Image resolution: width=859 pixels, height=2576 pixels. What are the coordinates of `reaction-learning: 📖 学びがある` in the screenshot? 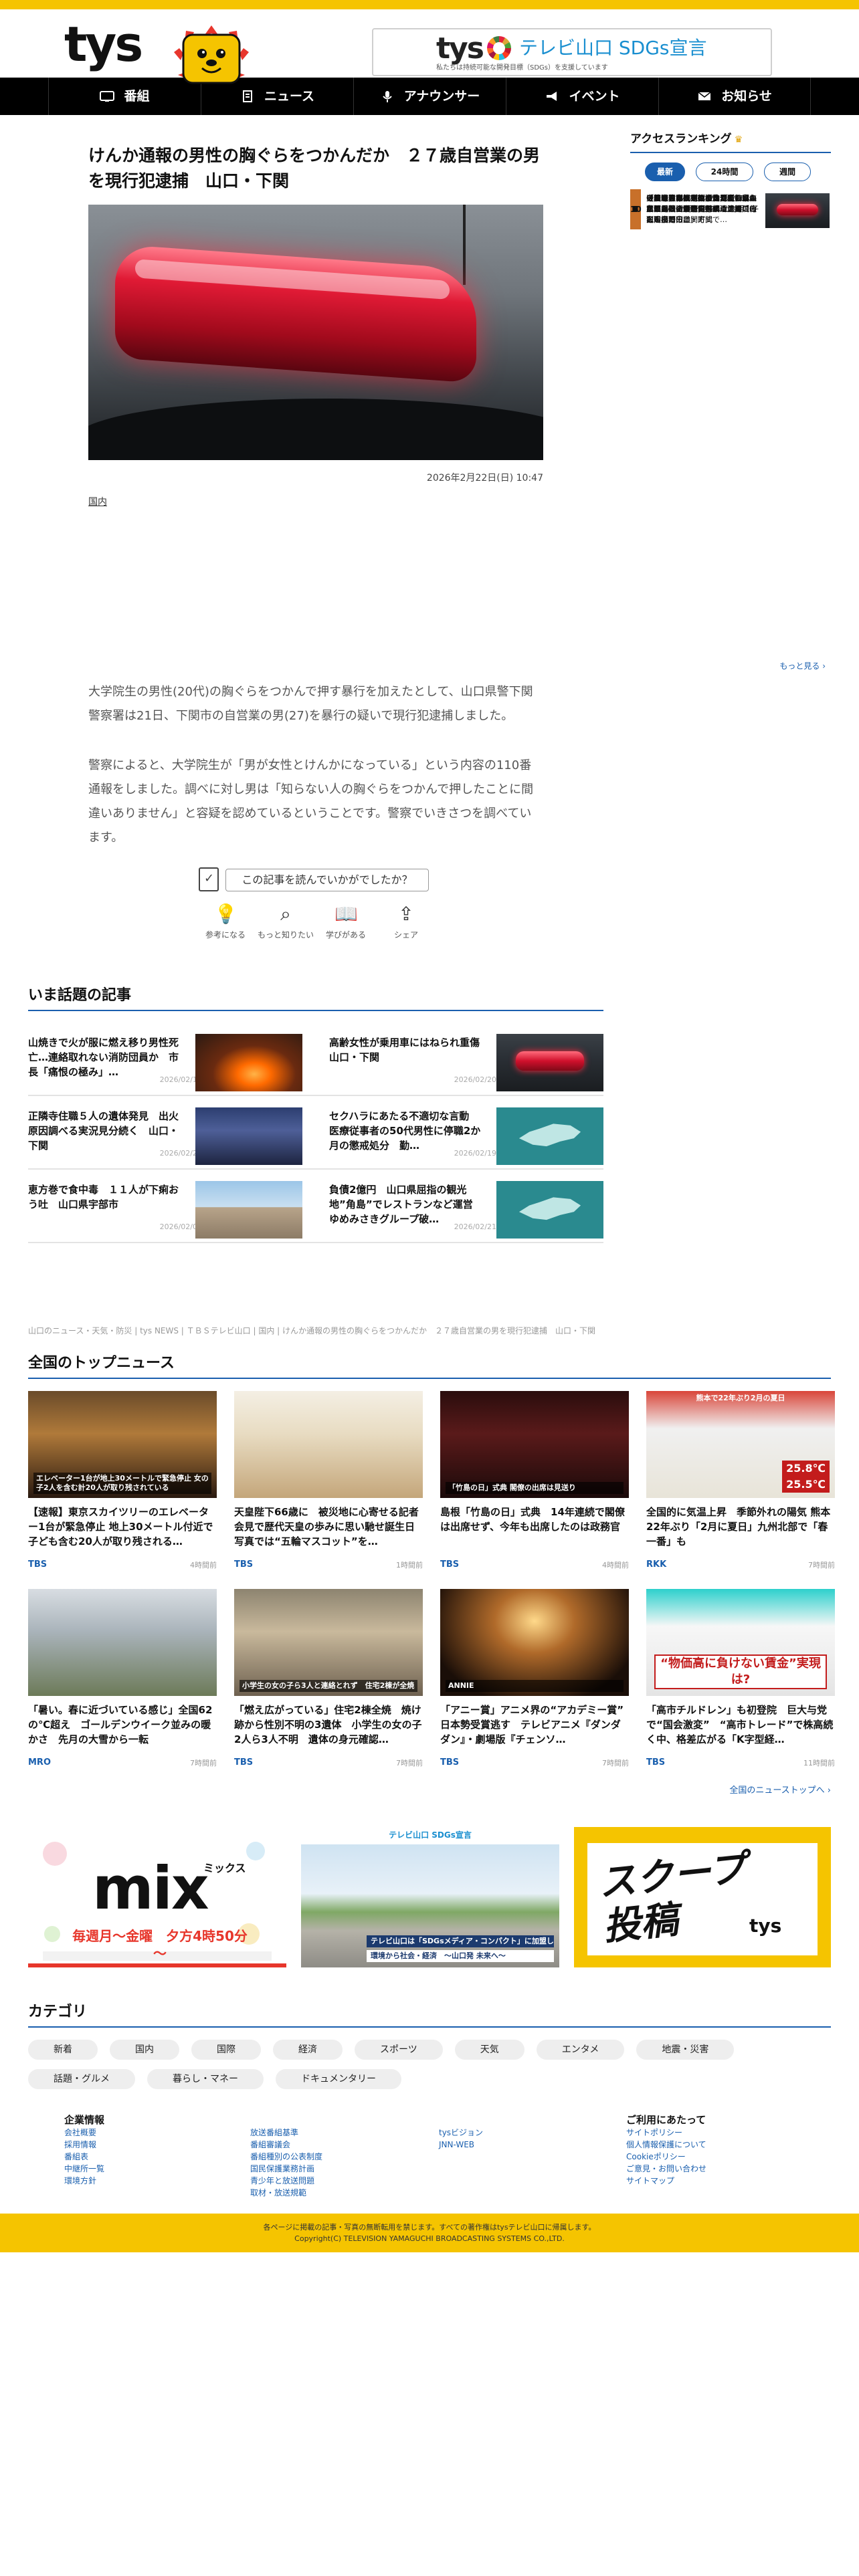 It's located at (346, 921).